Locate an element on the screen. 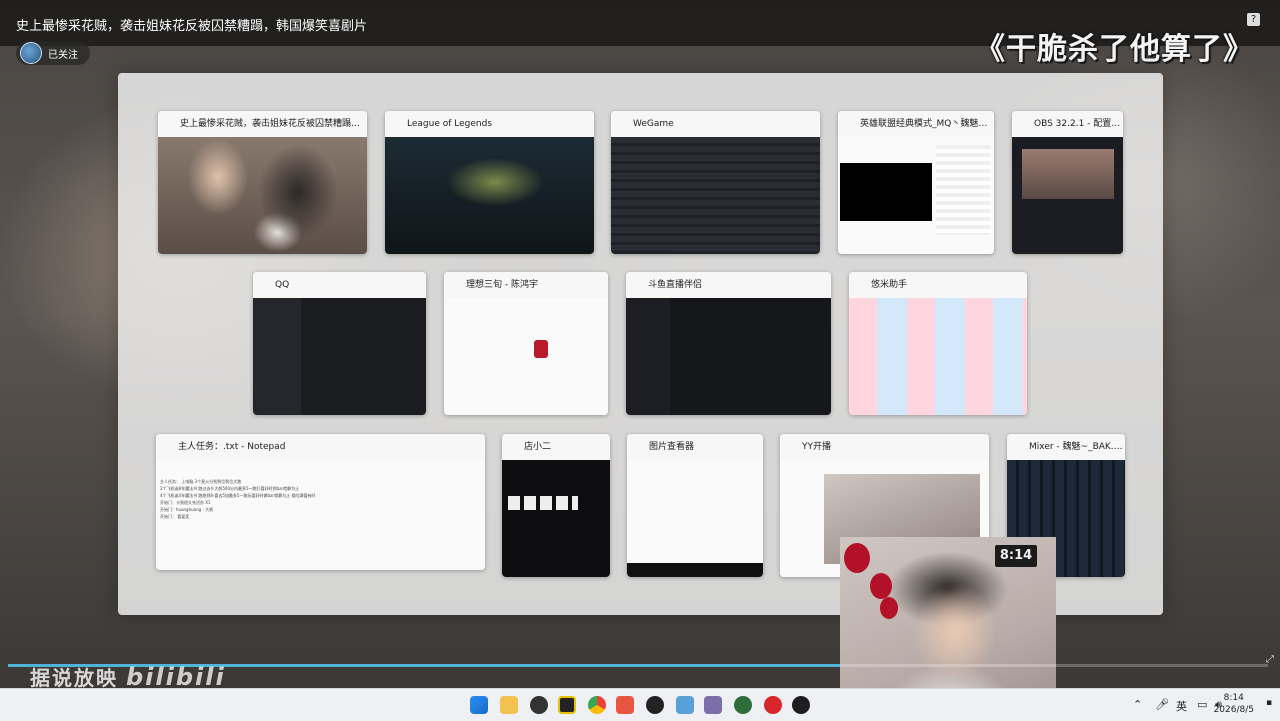 Image resolution: width=1280 pixels, height=721 pixels. window-thumbnail-dianxiaoer: 店小二 is located at coordinates (556, 505).